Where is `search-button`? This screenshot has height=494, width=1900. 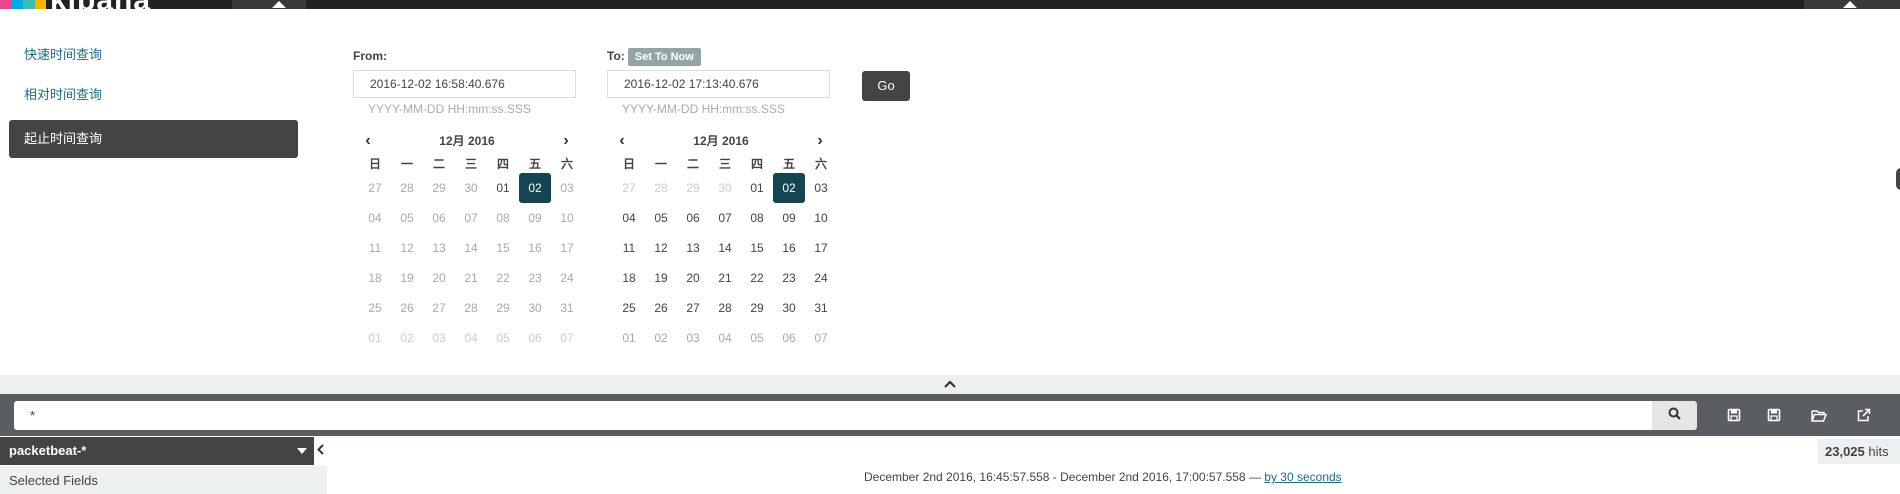 search-button is located at coordinates (1674, 415).